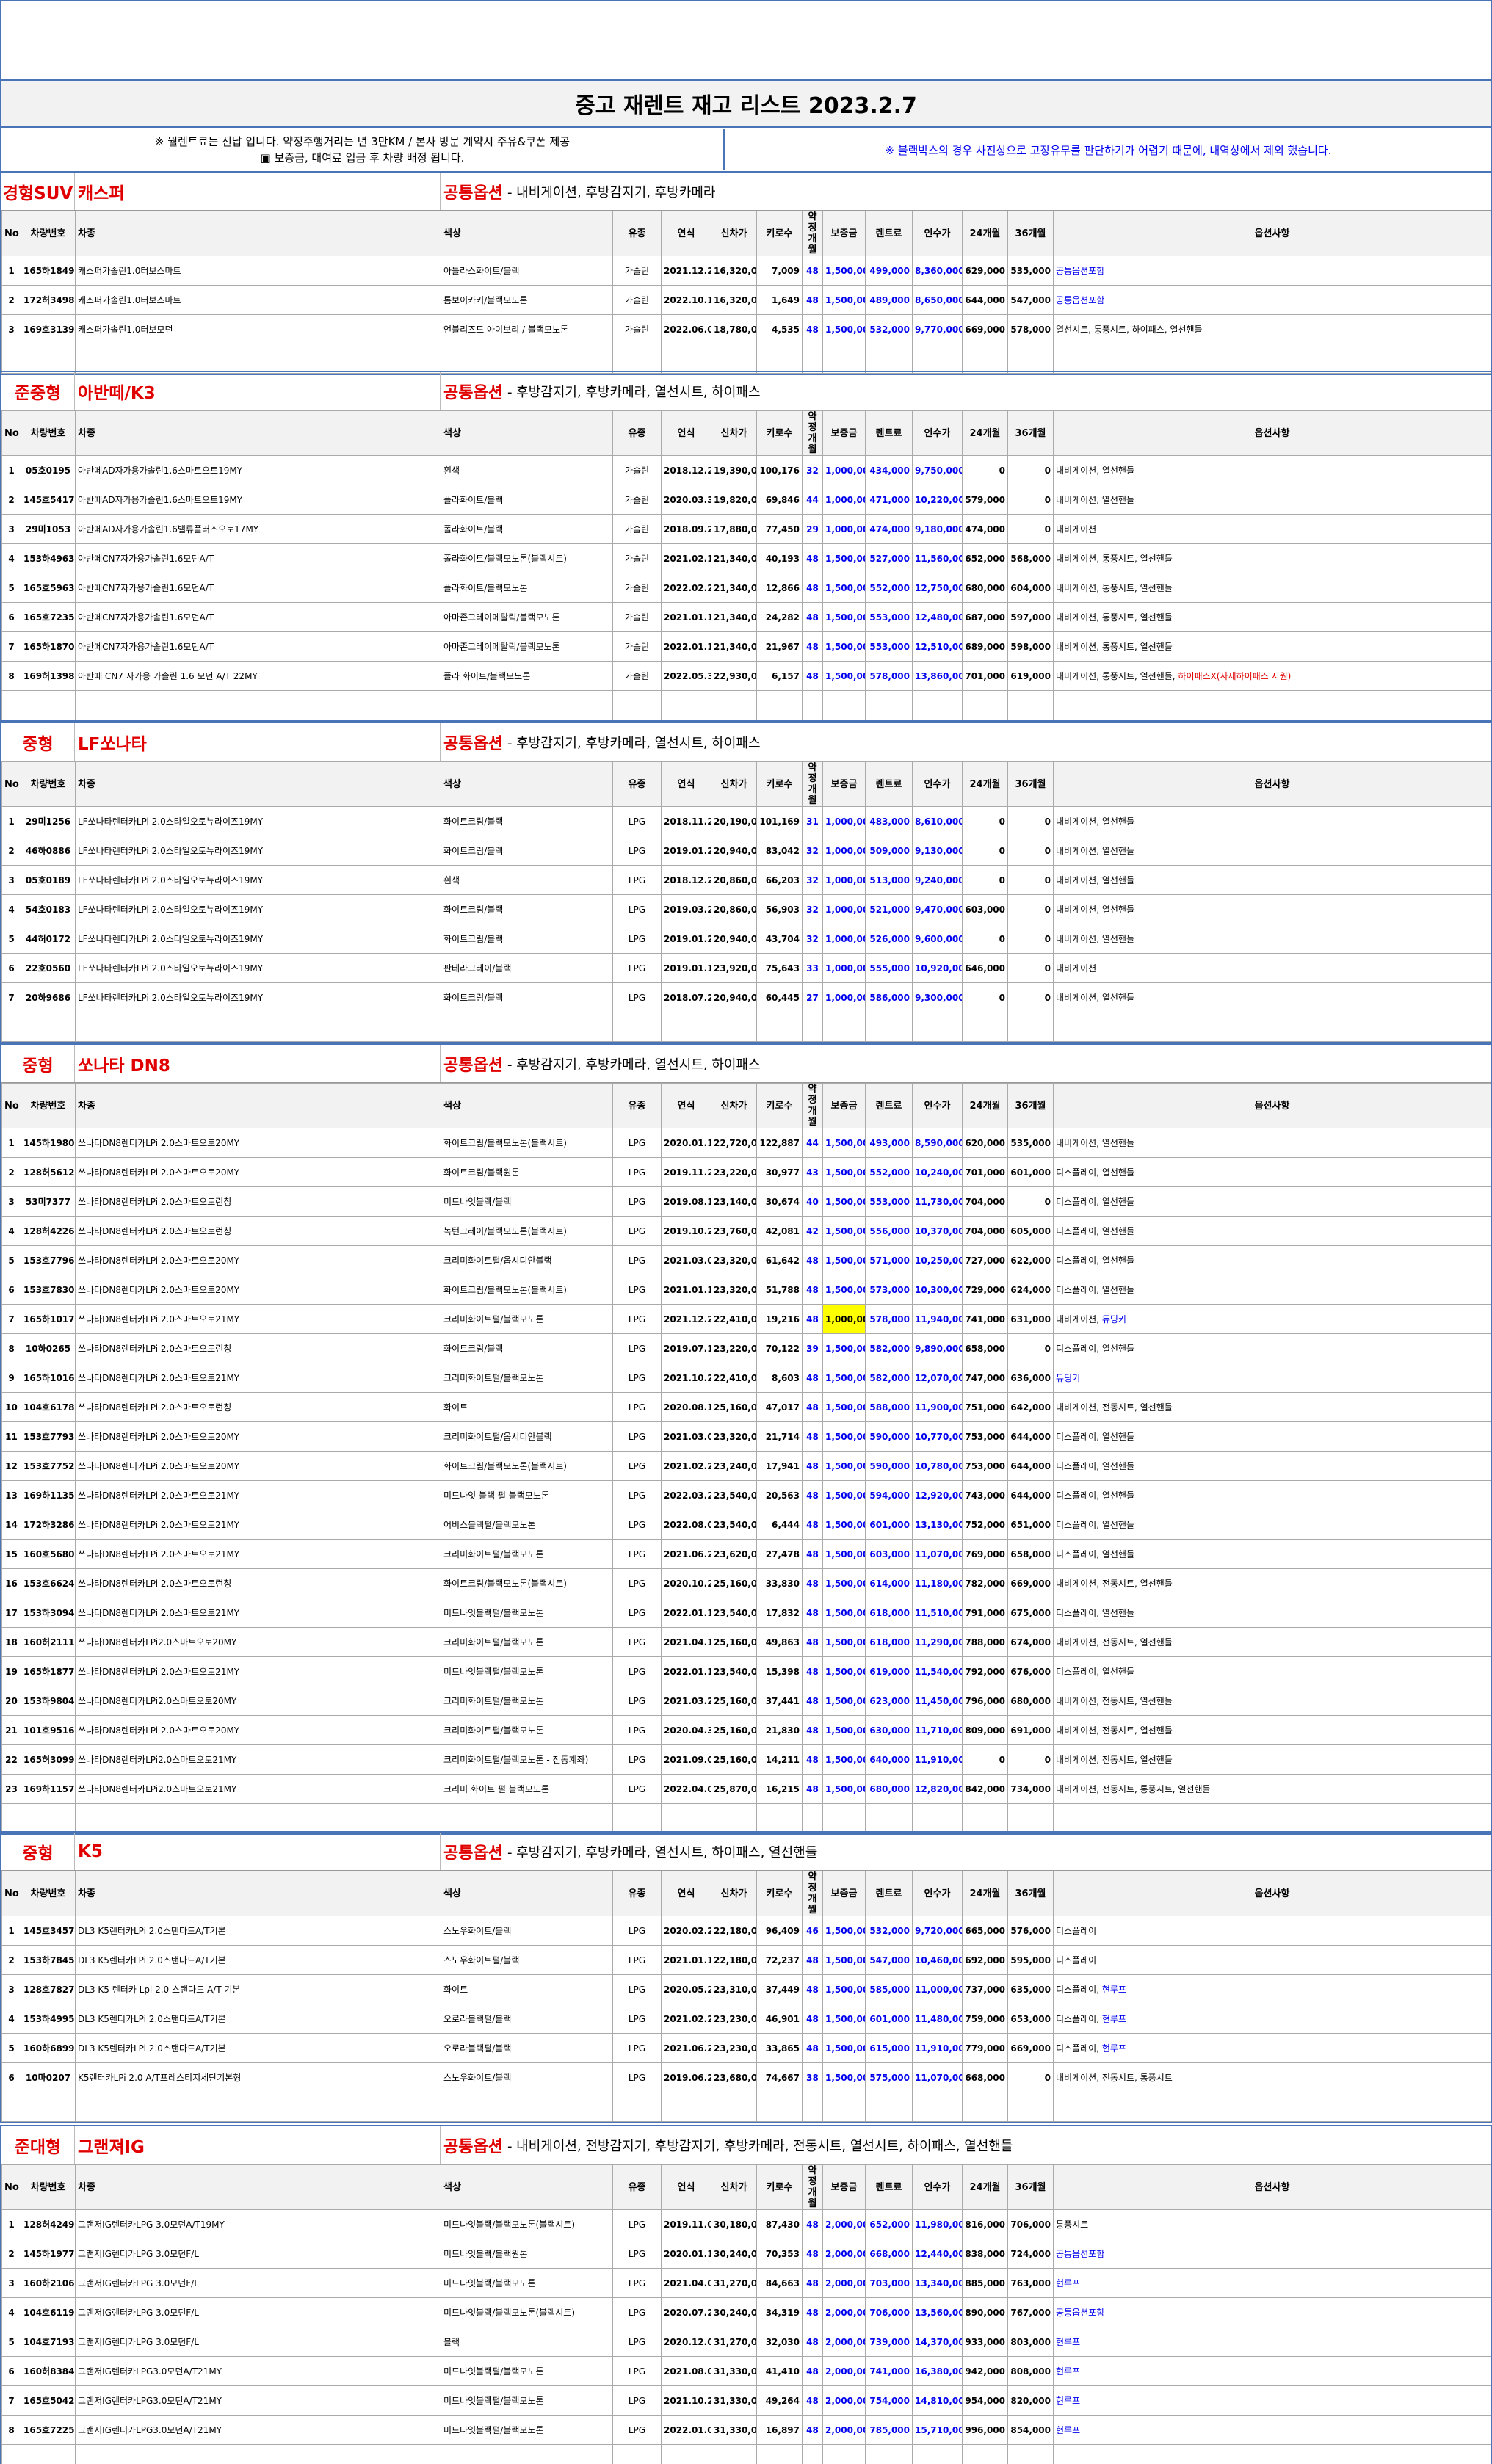 This screenshot has height=2464, width=1492. What do you see at coordinates (938, 1407) in the screenshot?
I see `cell-buyout: 11,900,000` at bounding box center [938, 1407].